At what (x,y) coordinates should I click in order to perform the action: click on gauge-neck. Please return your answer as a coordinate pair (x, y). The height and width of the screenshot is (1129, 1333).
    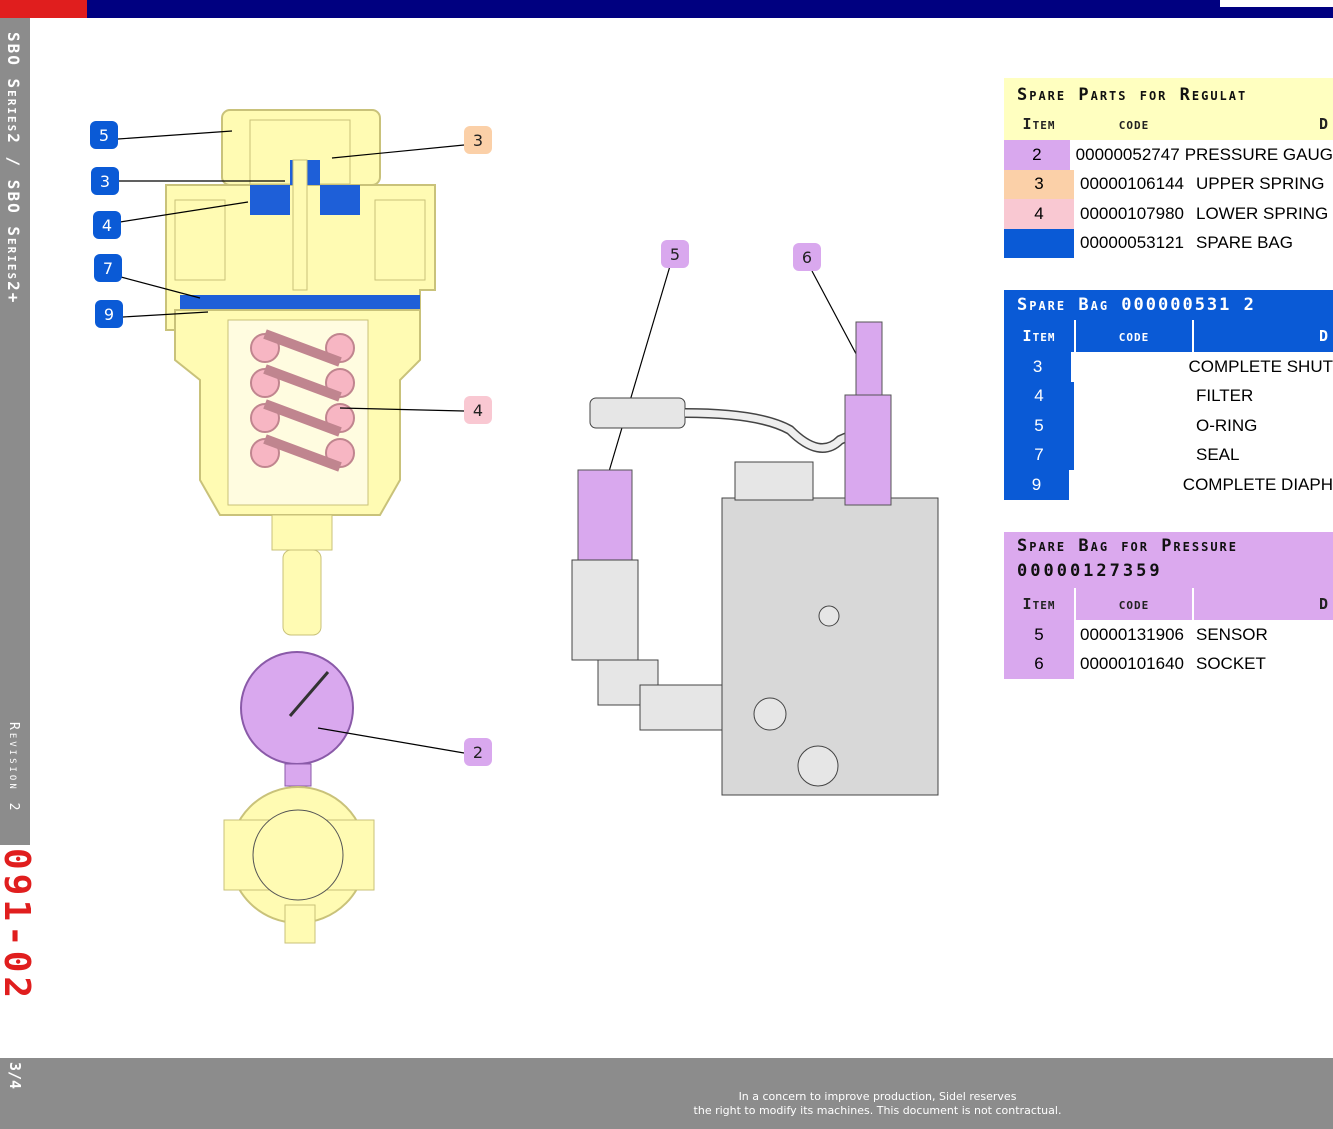
    Looking at the image, I should click on (298, 775).